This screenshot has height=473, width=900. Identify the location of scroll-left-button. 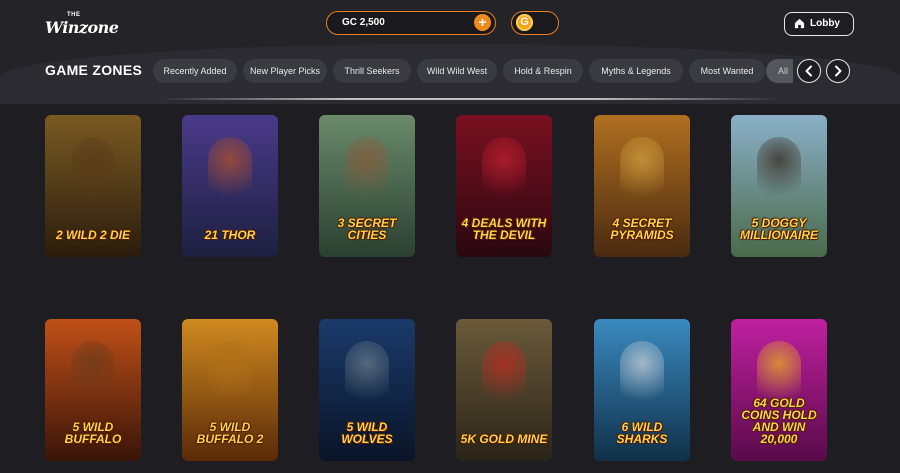
(809, 71).